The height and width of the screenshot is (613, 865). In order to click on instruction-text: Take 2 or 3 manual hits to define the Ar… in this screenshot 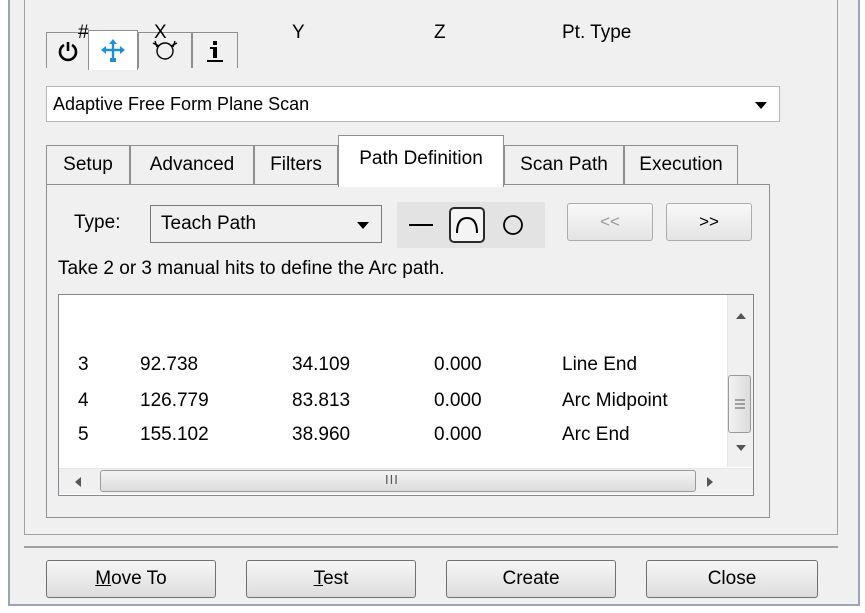, I will do `click(251, 268)`.